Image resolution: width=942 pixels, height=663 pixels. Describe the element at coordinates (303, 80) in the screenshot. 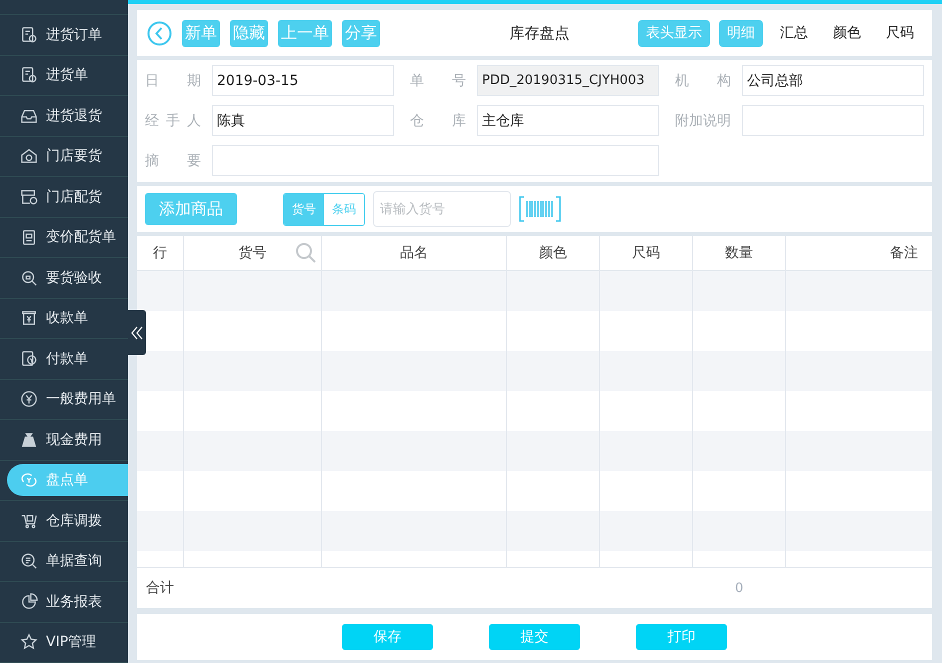

I see `input-field: 2019-03-15` at that location.